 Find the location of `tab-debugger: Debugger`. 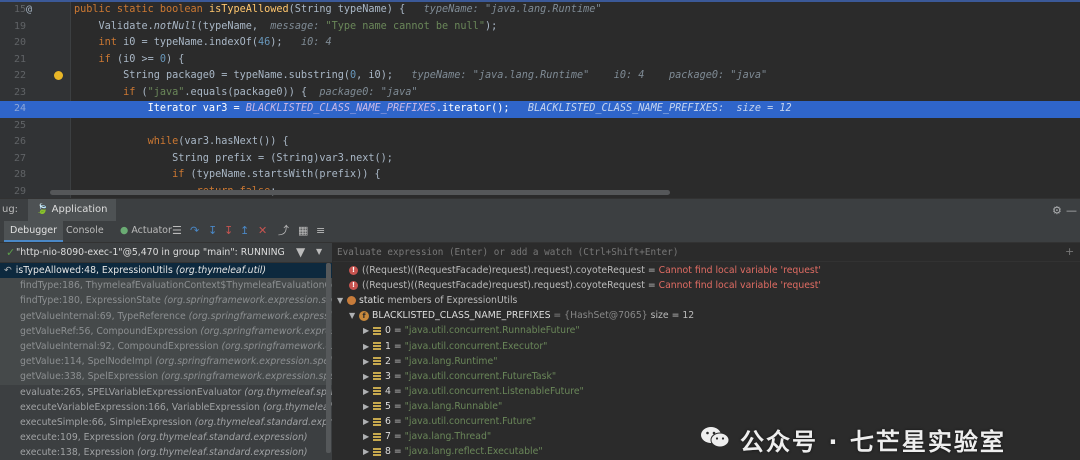

tab-debugger: Debugger is located at coordinates (34, 231).